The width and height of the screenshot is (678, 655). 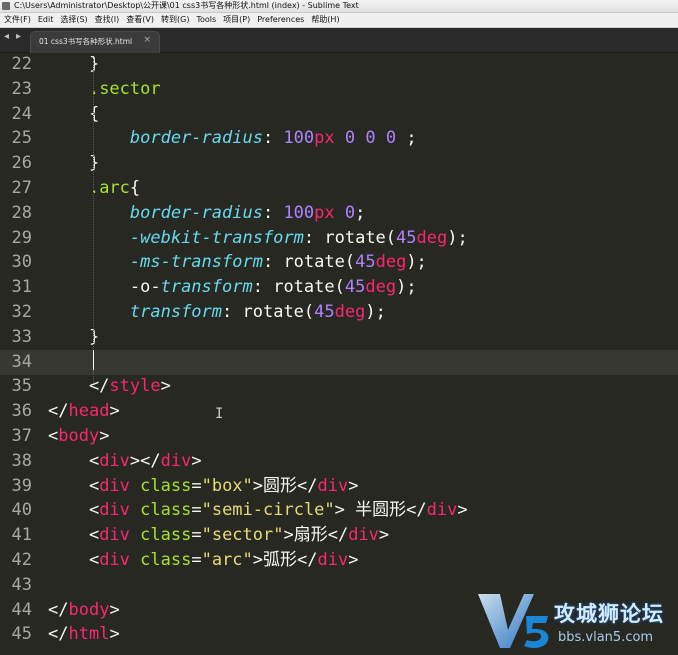 I want to click on menu-project: 项目(P), so click(x=236, y=20).